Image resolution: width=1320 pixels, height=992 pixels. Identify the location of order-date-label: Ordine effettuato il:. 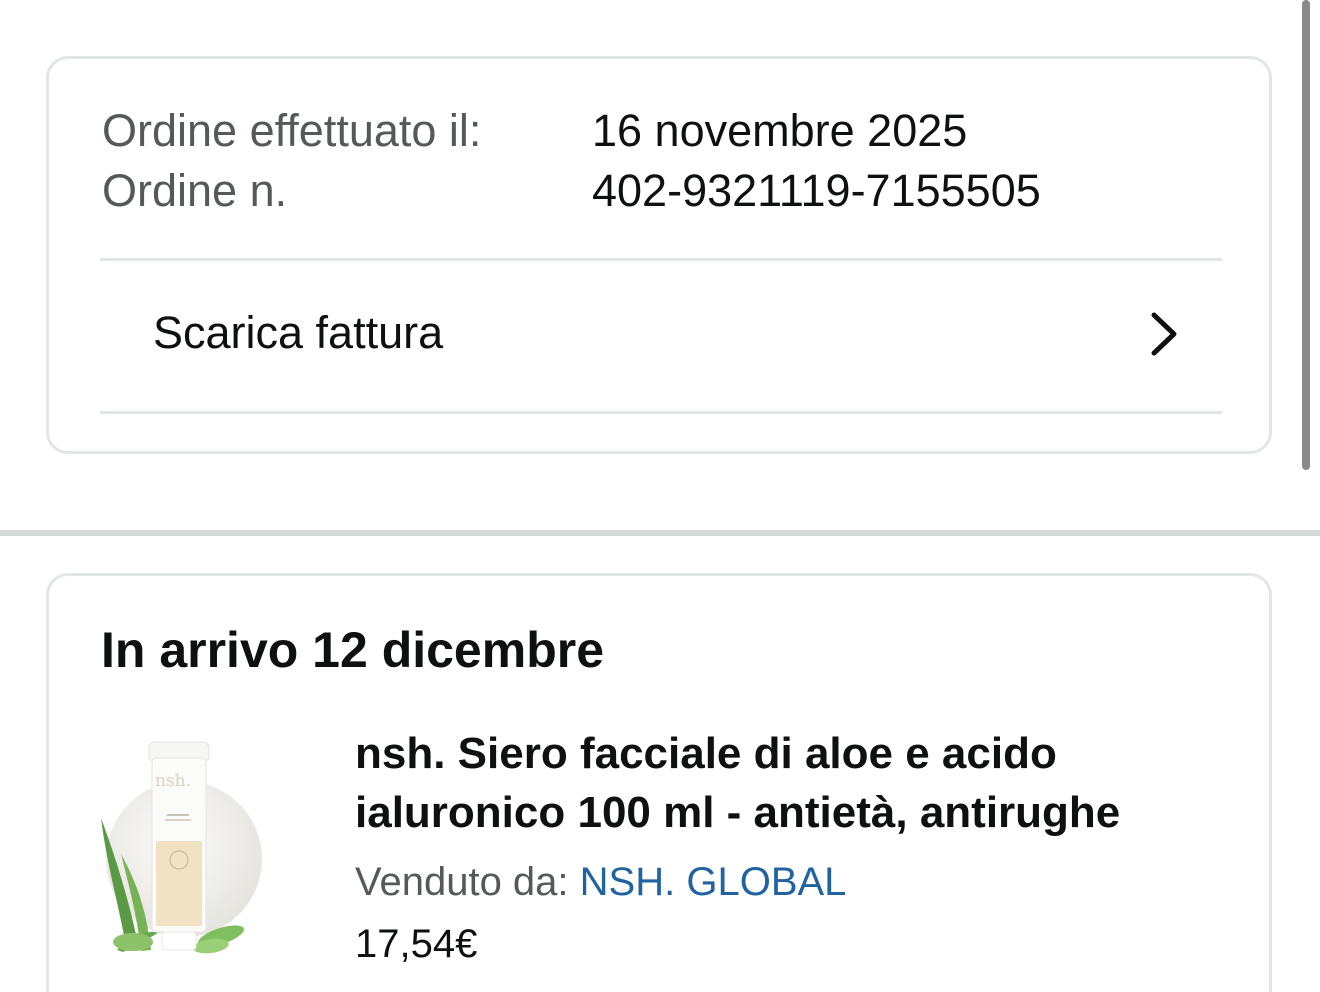
(292, 130).